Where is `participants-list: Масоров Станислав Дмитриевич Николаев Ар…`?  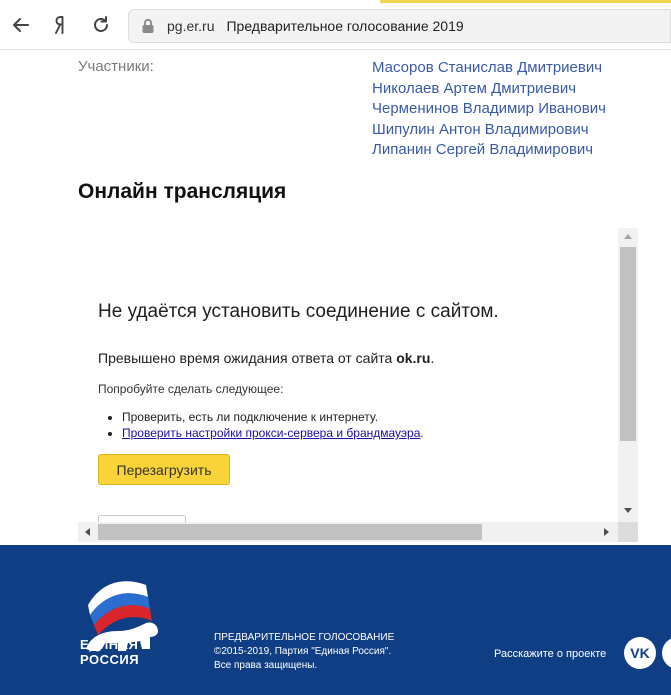 participants-list: Масоров Станислав Дмитриевич Николаев Ар… is located at coordinates (489, 109).